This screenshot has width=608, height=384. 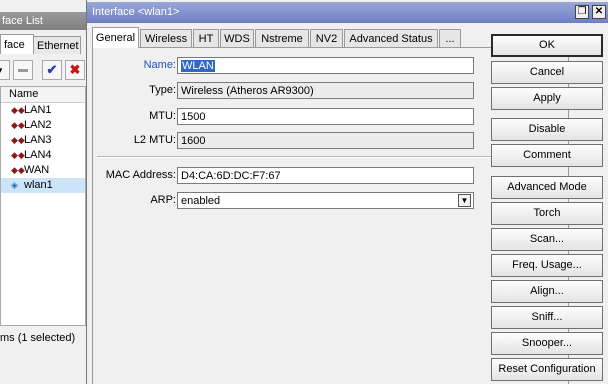 What do you see at coordinates (154, 140) in the screenshot?
I see `l2mtu-label: L2 MTU:` at bounding box center [154, 140].